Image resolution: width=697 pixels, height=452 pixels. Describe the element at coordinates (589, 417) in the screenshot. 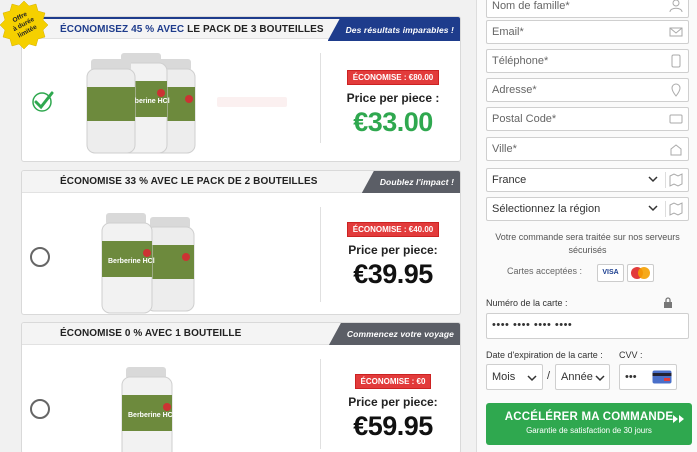

I see `submit-label: ACCÉLÉRER MA COMMANDE` at that location.